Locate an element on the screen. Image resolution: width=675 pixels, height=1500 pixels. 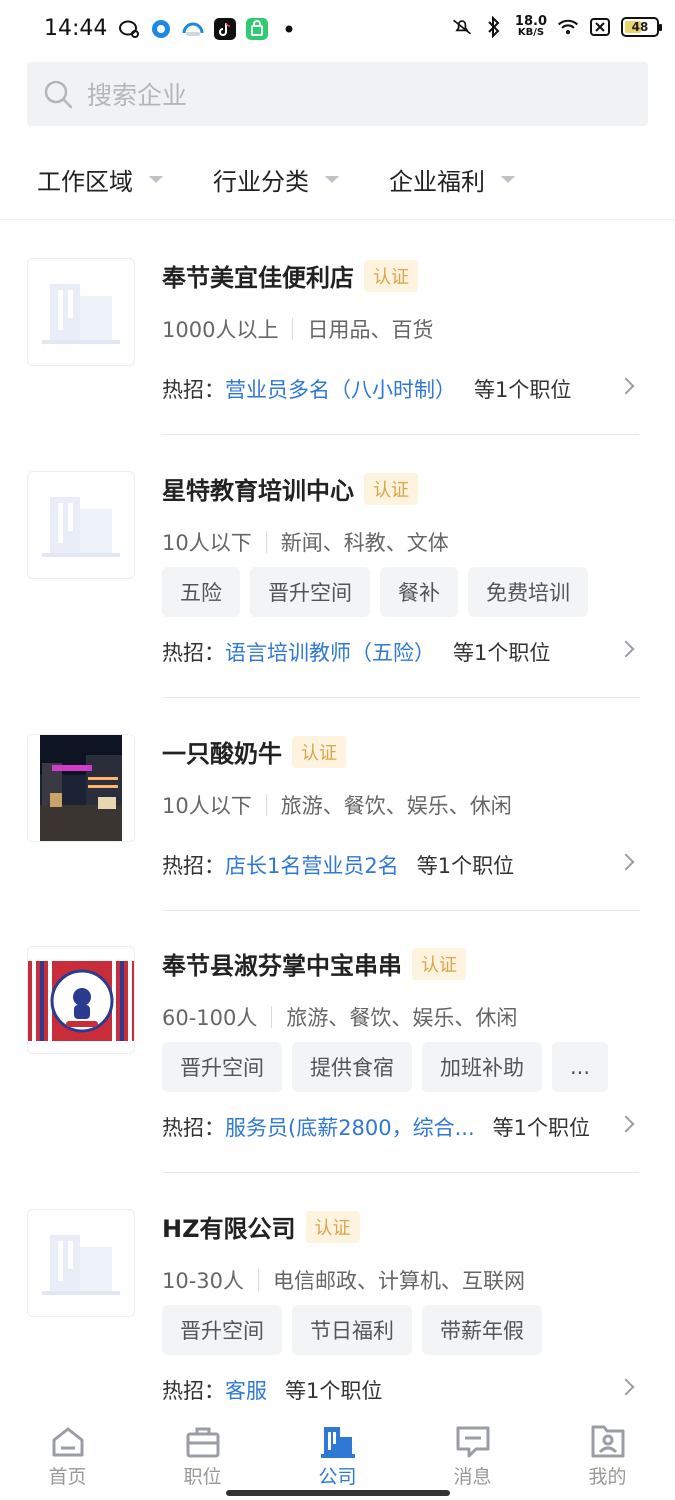
system-icons: 18.0 KB/S 48 is located at coordinates (556, 26).